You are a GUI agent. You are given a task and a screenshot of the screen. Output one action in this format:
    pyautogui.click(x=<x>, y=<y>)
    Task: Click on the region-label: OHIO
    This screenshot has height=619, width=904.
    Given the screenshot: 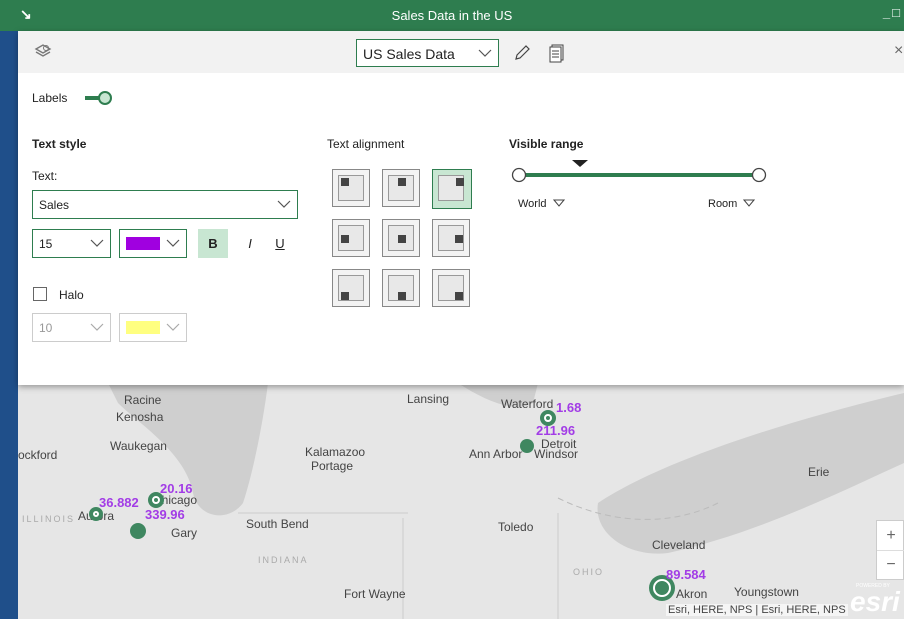 What is the action you would take?
    pyautogui.click(x=589, y=572)
    